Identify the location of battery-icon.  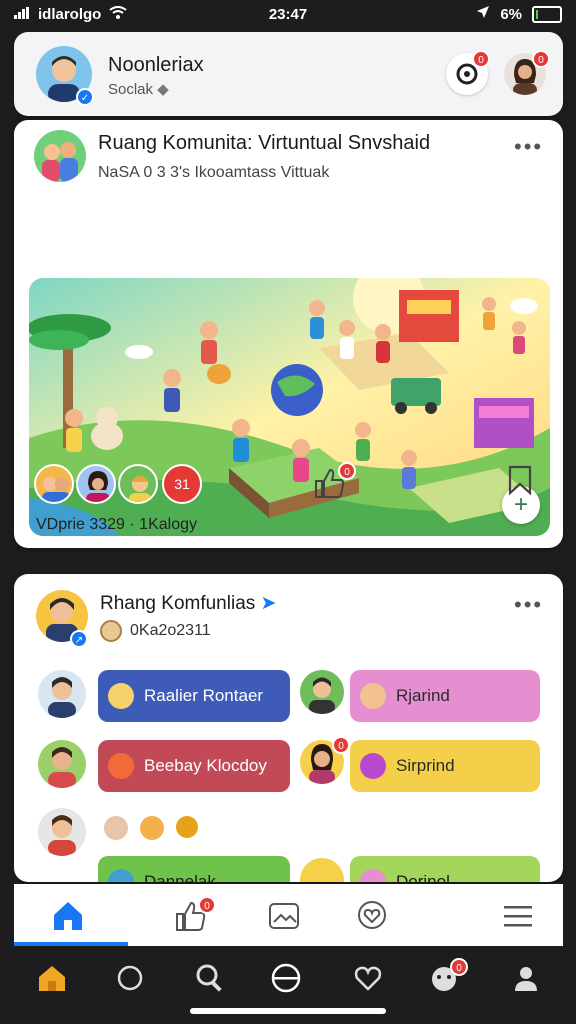
(547, 14).